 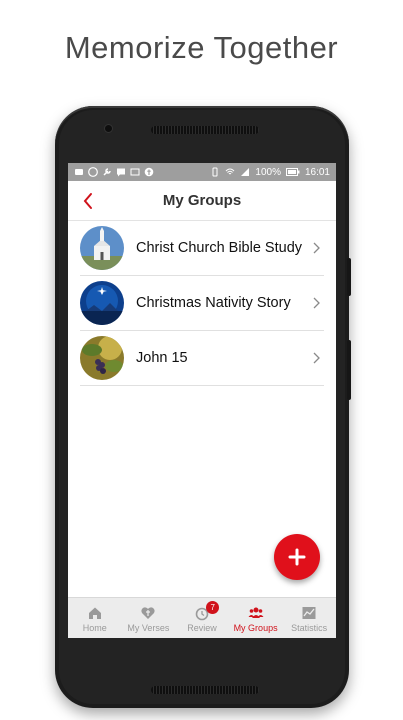 I want to click on cross-icon, so click(x=149, y=172).